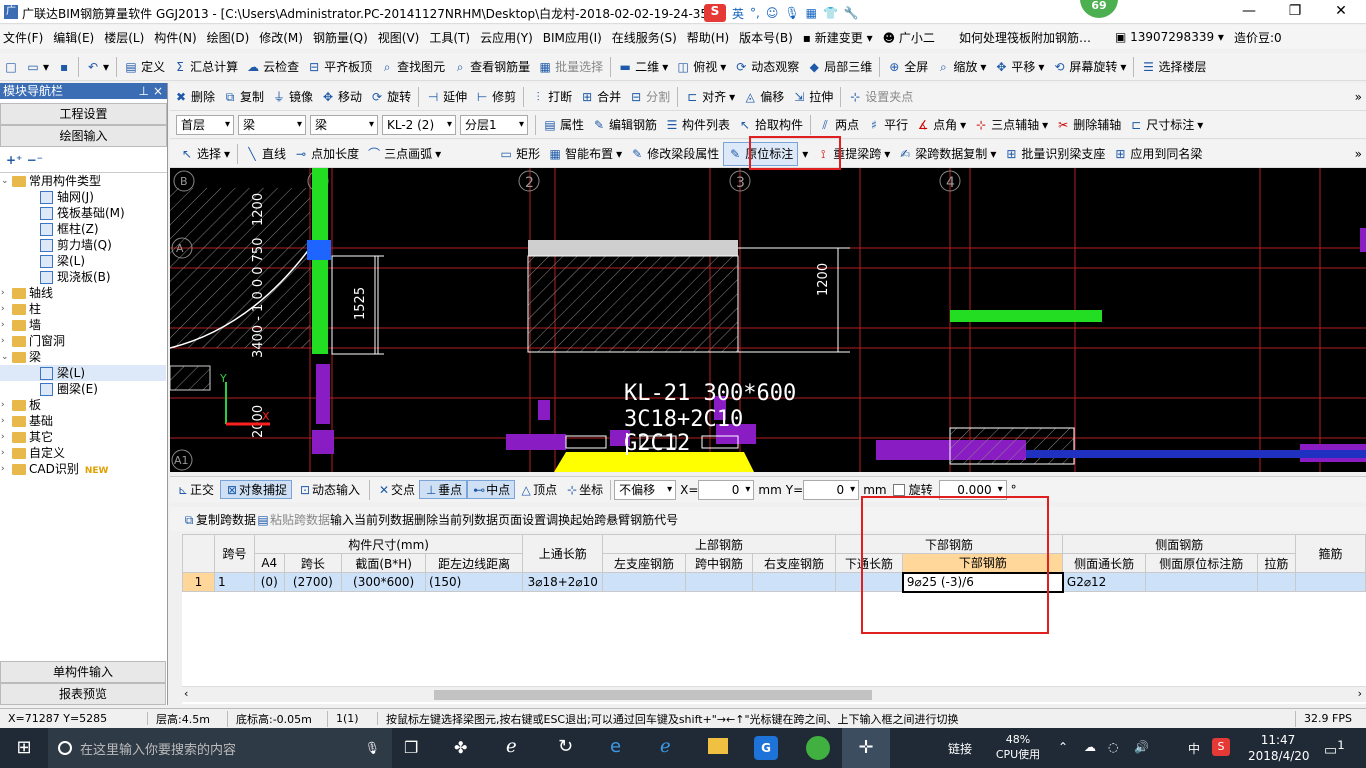 Image resolution: width=1366 pixels, height=768 pixels. What do you see at coordinates (624, 125) in the screenshot?
I see `edit-rebar-button: ✎ 编辑钢筋` at bounding box center [624, 125].